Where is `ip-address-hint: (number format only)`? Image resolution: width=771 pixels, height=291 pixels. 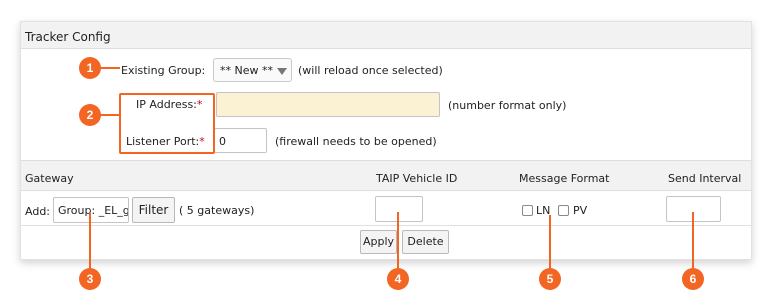 ip-address-hint: (number format only) is located at coordinates (507, 105).